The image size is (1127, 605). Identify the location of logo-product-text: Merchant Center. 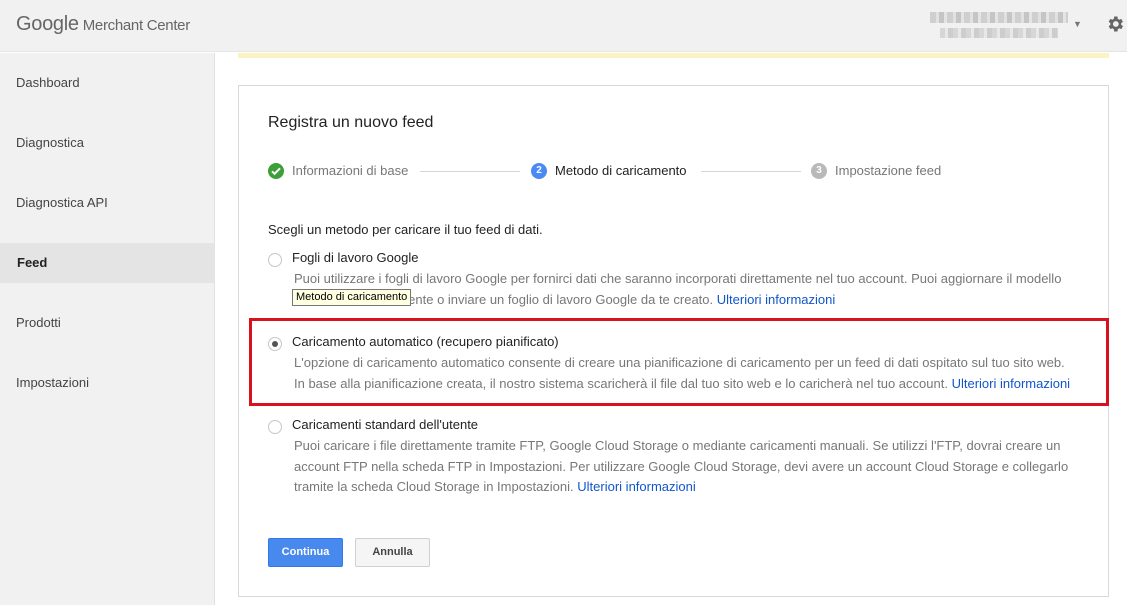
(136, 25).